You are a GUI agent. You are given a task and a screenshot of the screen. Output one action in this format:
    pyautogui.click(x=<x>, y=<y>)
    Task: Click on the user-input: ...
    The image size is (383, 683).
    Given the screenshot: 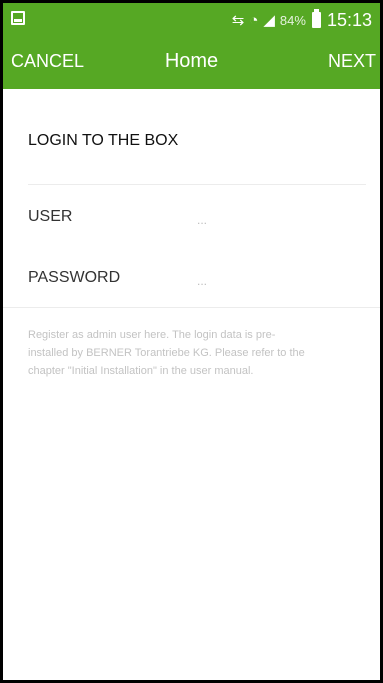 What is the action you would take?
    pyautogui.click(x=202, y=220)
    